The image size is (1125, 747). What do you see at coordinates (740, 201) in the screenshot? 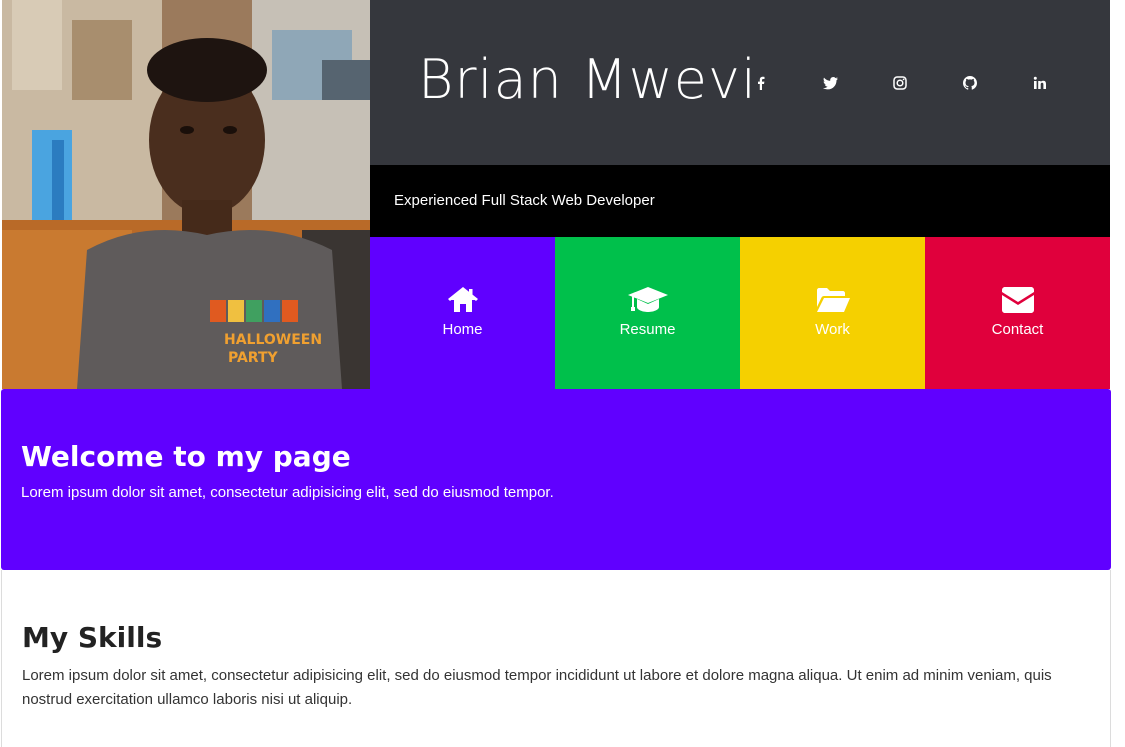
I see `tagline-bar: Experienced Full Stack Web Developer` at bounding box center [740, 201].